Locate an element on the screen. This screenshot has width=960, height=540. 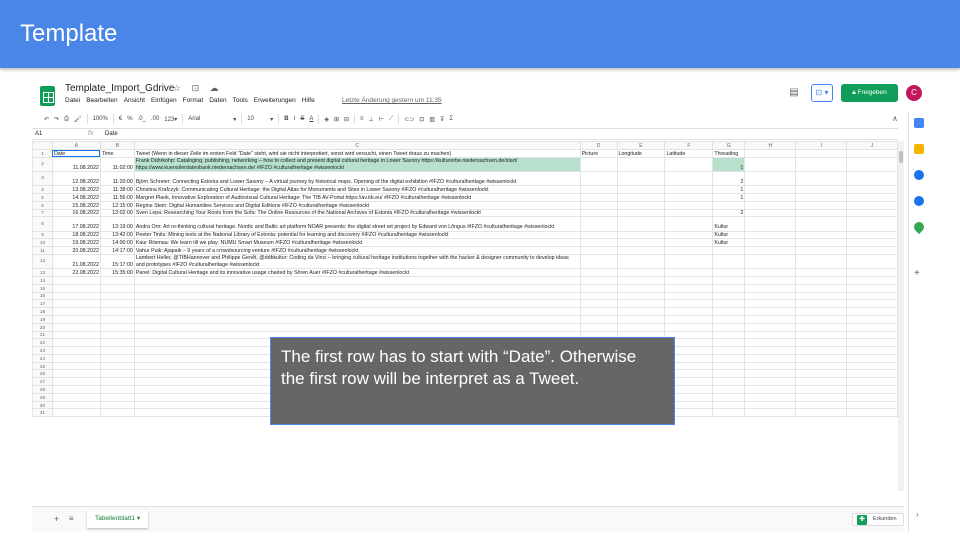
row-number: 17 is located at coordinates (42, 304).